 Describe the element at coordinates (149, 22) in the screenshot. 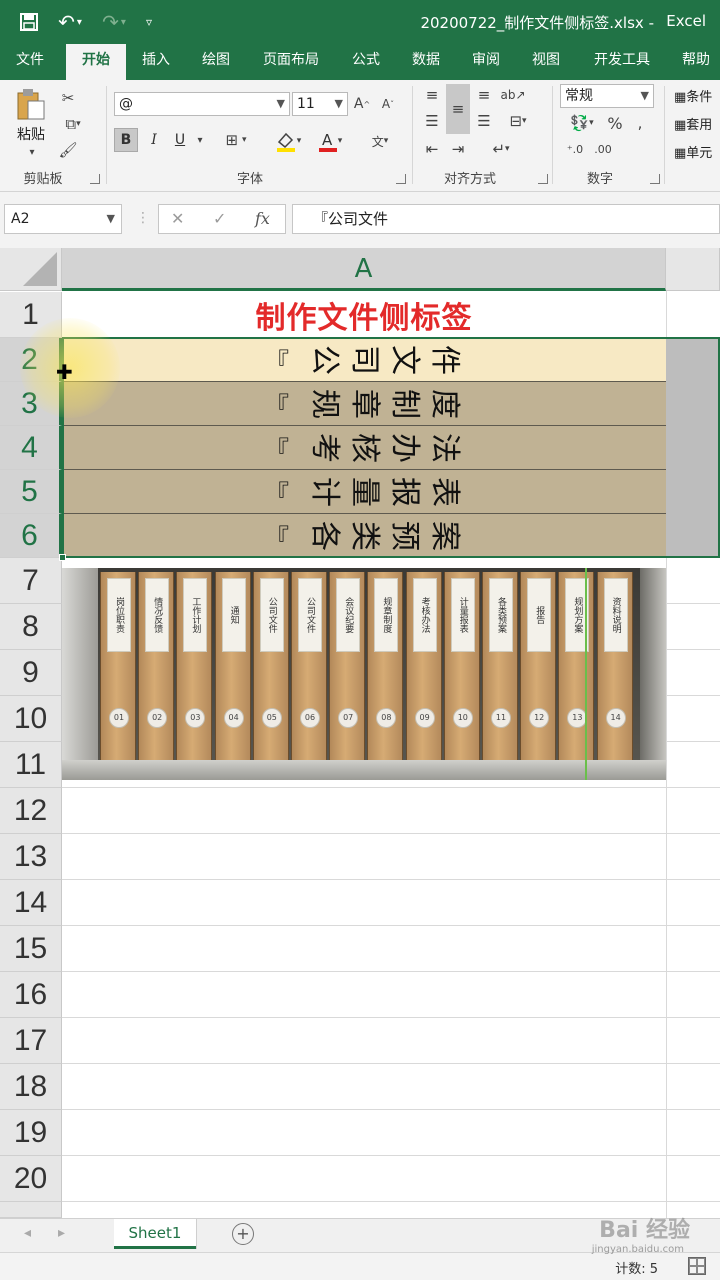

I see `customize-qat-icon: ▿` at that location.